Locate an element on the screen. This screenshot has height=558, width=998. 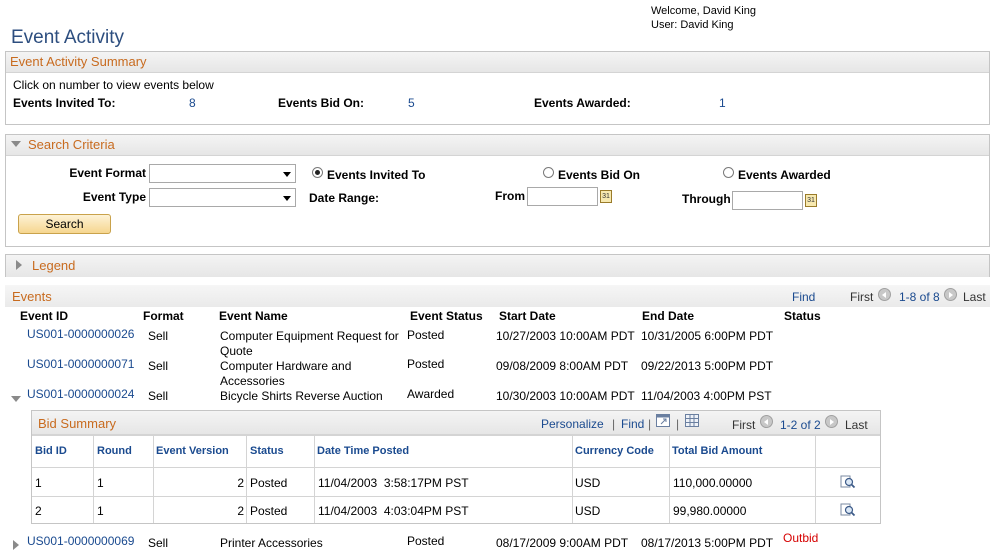
bid-label: Events Bid On: is located at coordinates (321, 103).